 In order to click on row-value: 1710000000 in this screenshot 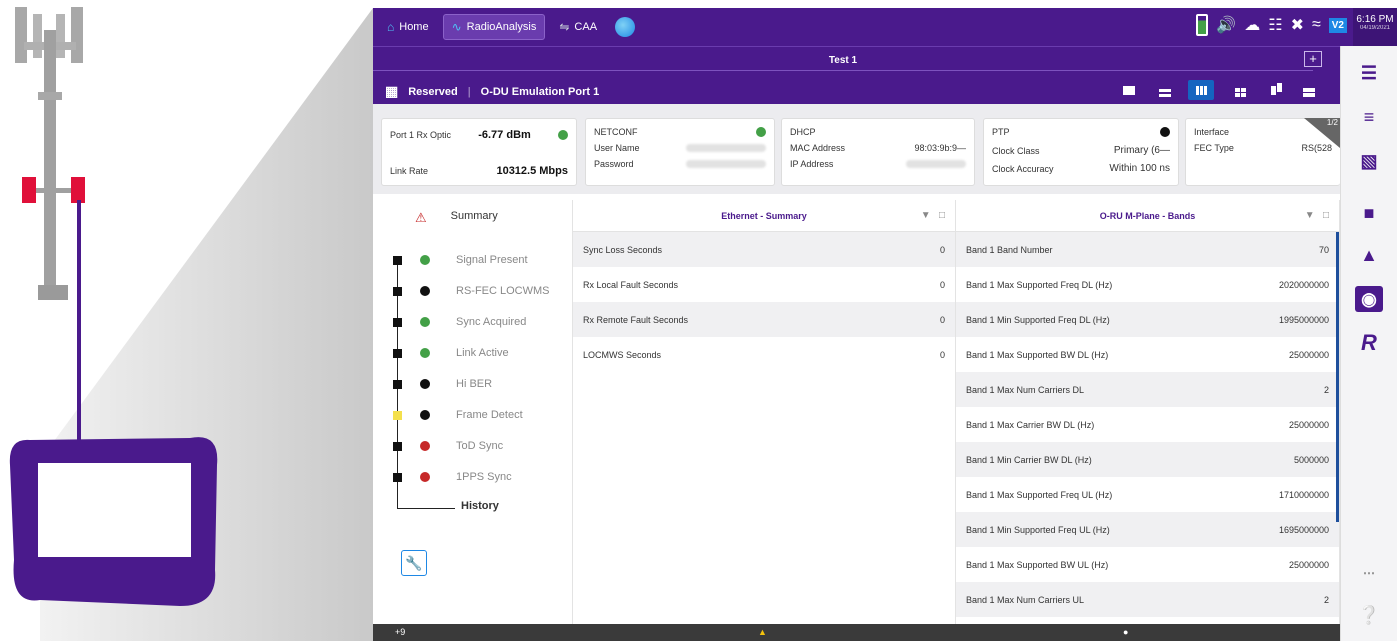, I will do `click(1303, 494)`.